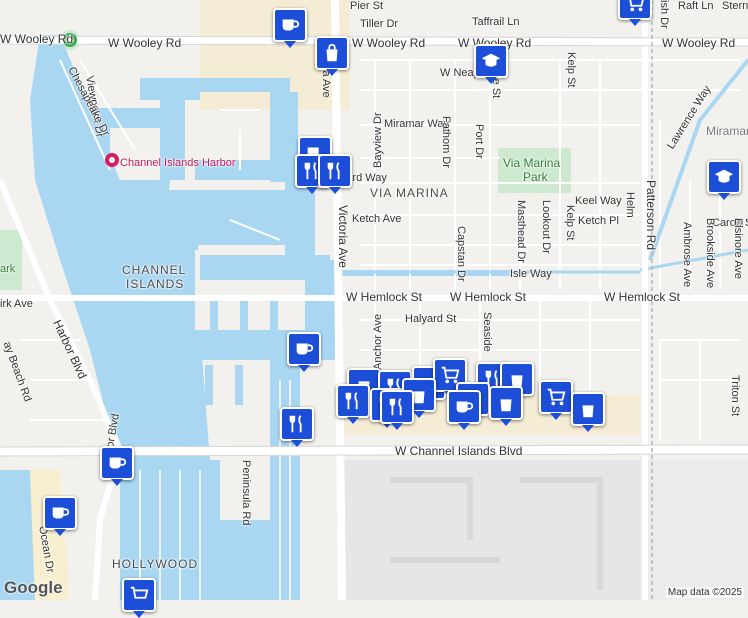 The width and height of the screenshot is (748, 618). I want to click on street-label: Capstan Dr, so click(461, 254).